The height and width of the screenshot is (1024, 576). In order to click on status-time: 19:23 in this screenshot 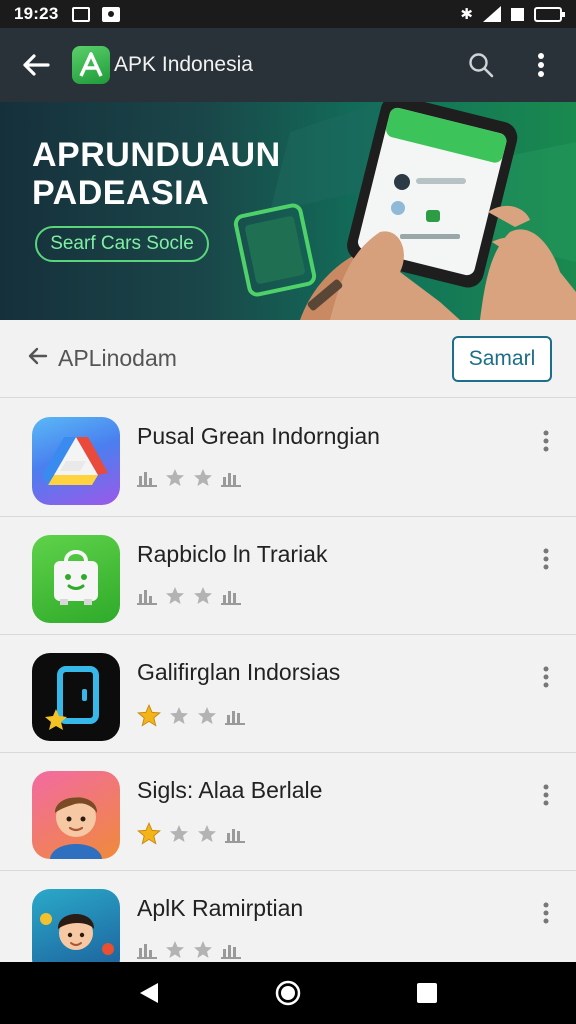, I will do `click(36, 13)`.